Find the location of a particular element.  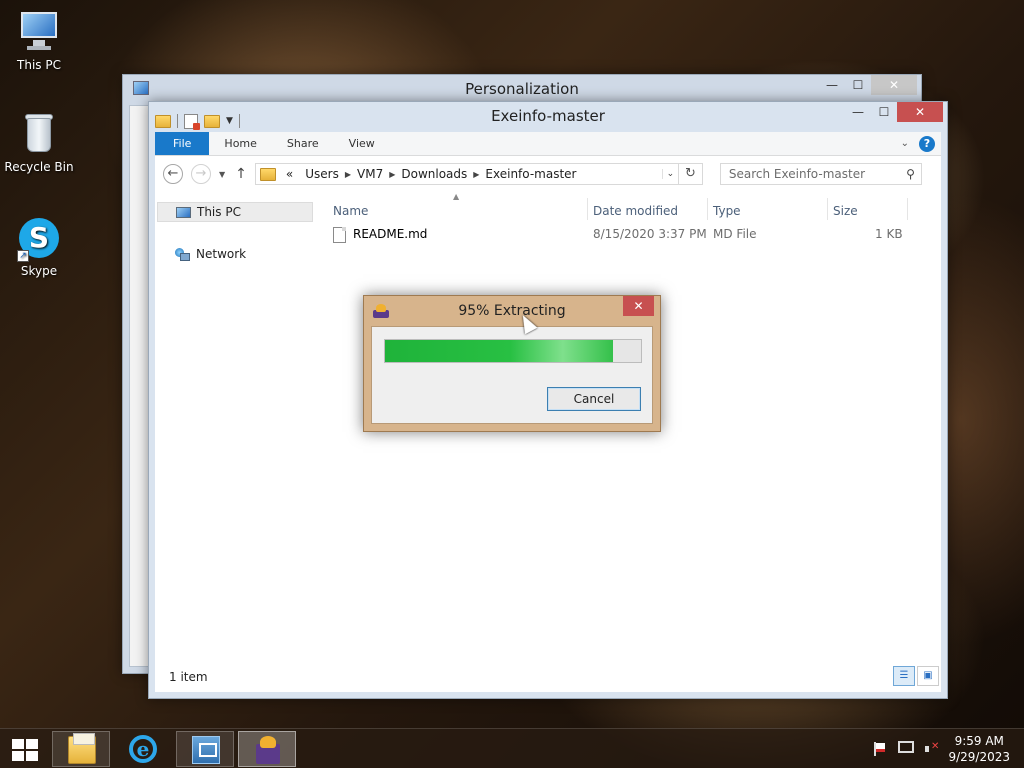

extracting-dialog: 95% Extracting ✕ Cancel is located at coordinates (512, 363).